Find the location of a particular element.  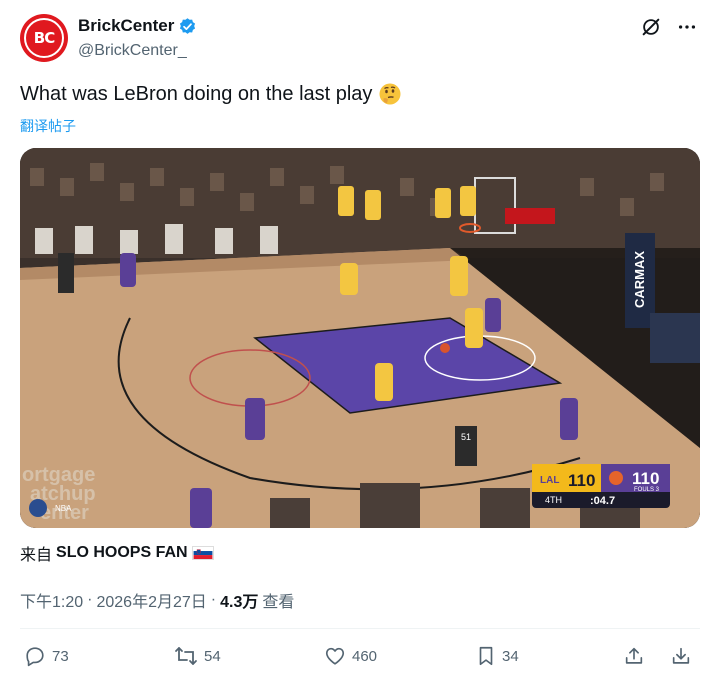

team2-score: 110 is located at coordinates (645, 478).